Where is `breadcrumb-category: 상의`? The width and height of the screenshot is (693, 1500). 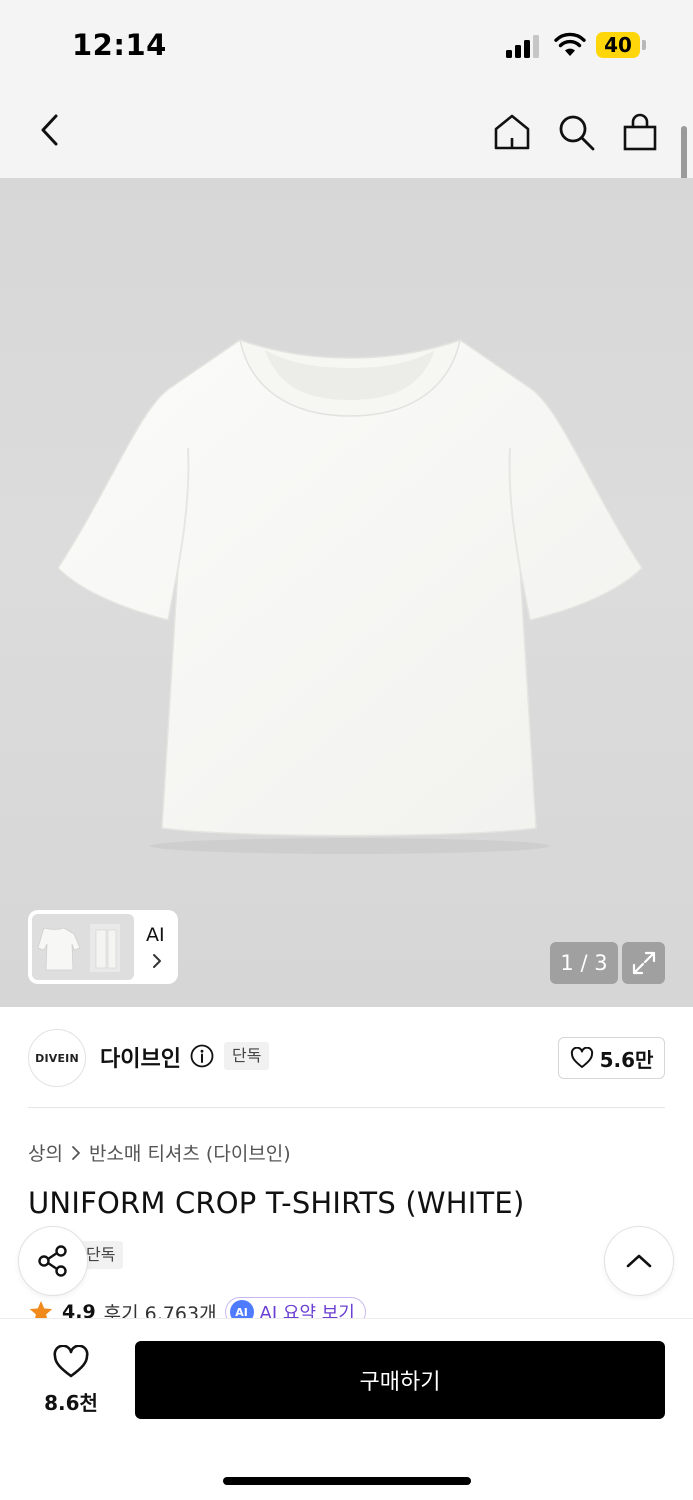 breadcrumb-category: 상의 is located at coordinates (45, 1152).